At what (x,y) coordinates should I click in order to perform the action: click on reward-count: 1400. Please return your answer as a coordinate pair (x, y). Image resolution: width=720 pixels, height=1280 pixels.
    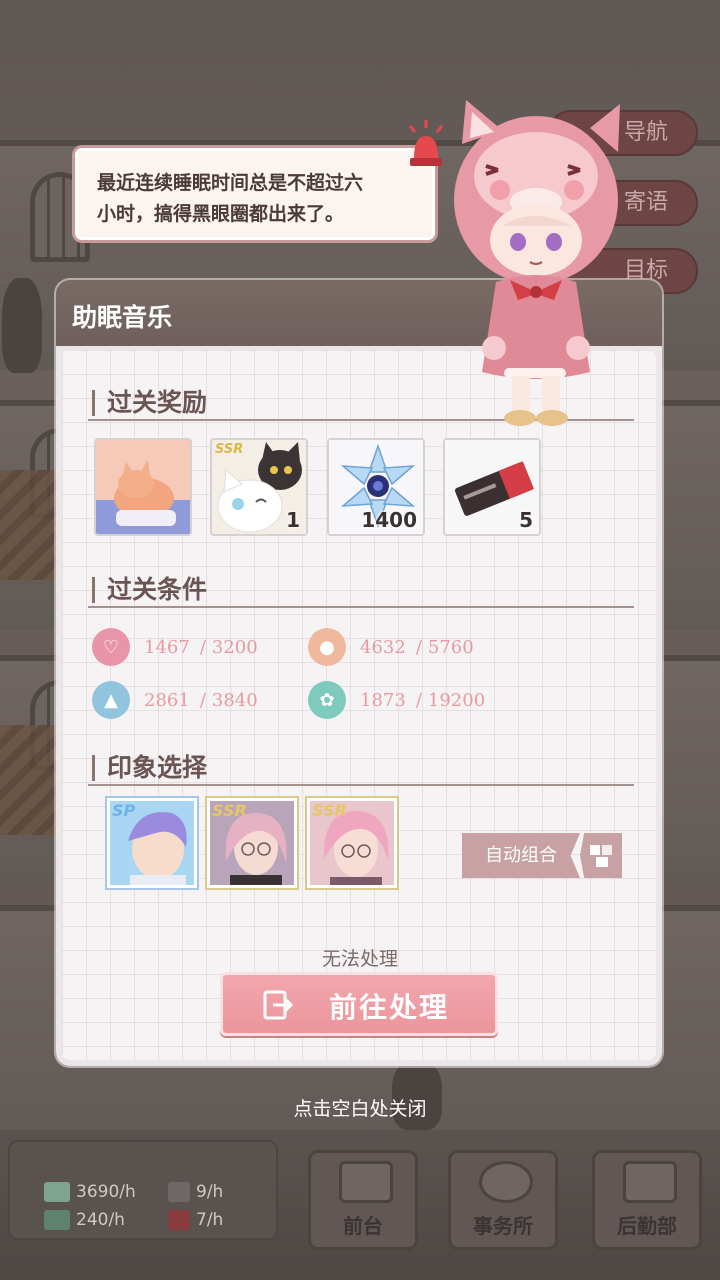
    Looking at the image, I should click on (389, 520).